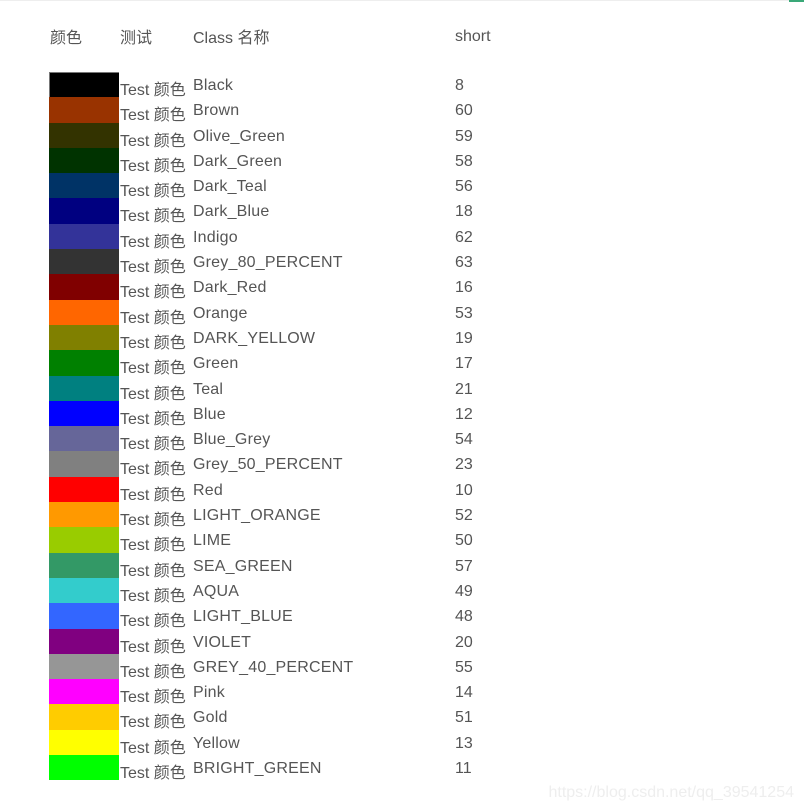 This screenshot has width=804, height=810. What do you see at coordinates (136, 38) in the screenshot?
I see `header-test: 测试` at bounding box center [136, 38].